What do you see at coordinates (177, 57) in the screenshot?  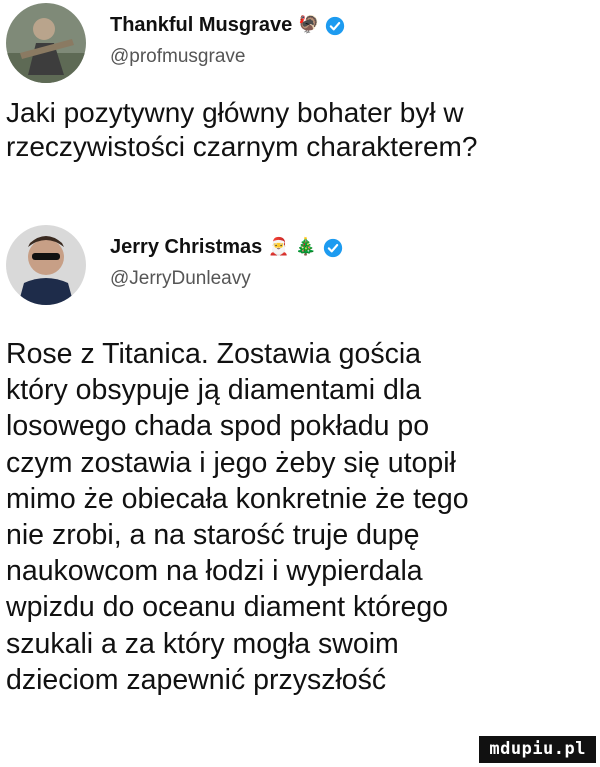 I see `author-handle: @profmusgrave` at bounding box center [177, 57].